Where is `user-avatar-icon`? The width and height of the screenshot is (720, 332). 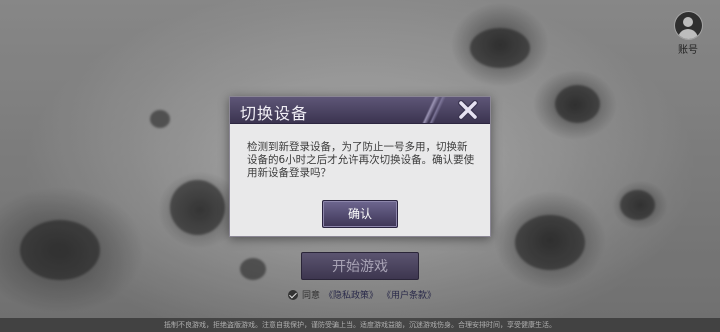 user-avatar-icon is located at coordinates (688, 25).